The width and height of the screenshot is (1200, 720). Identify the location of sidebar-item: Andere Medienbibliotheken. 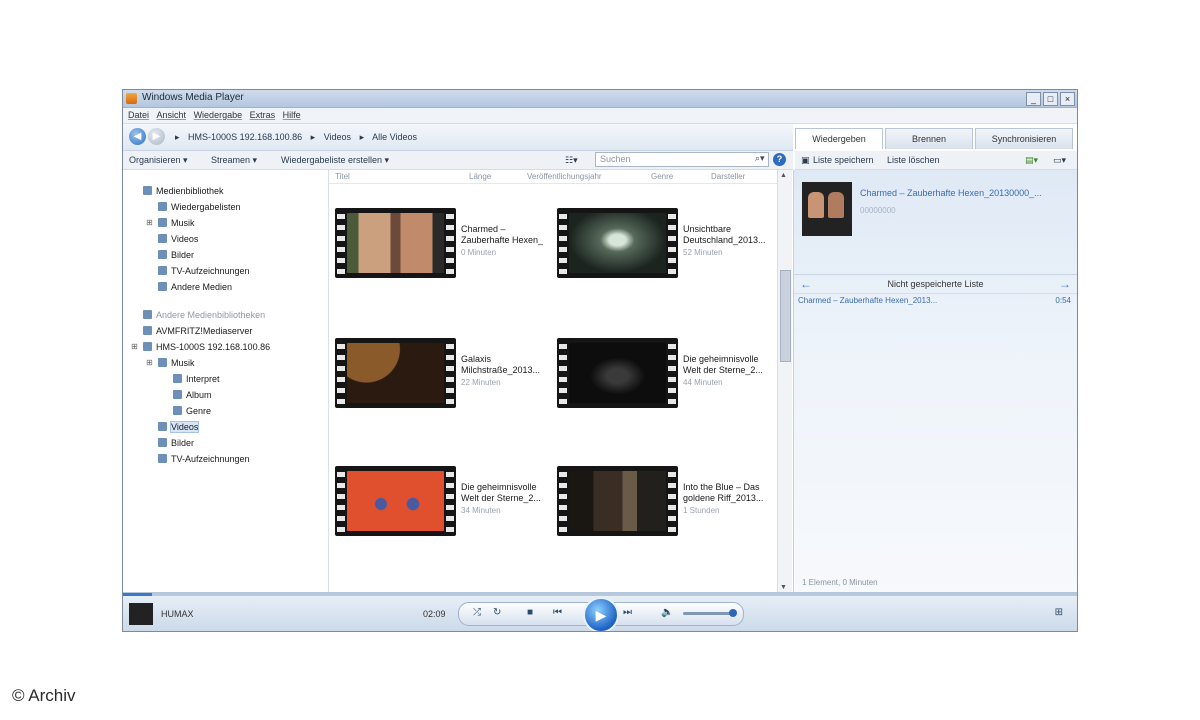
(204, 315).